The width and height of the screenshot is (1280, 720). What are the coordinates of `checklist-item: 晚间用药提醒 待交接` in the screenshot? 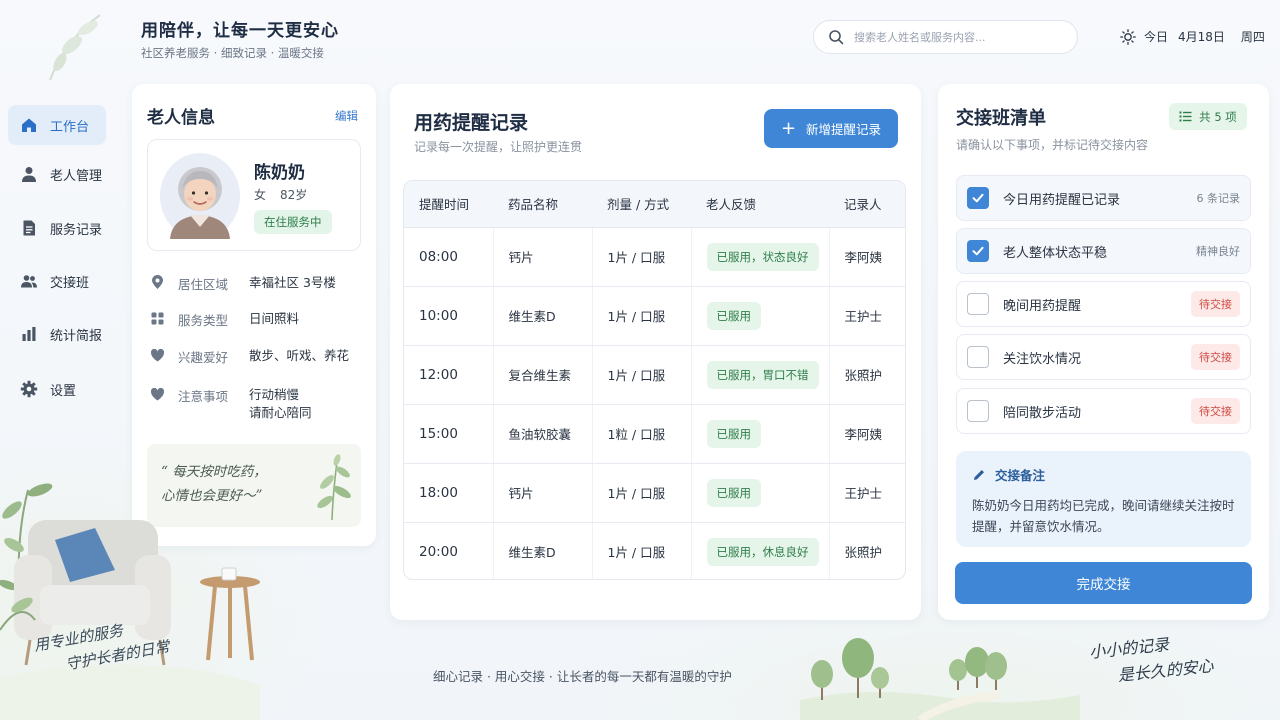 It's located at (1103, 304).